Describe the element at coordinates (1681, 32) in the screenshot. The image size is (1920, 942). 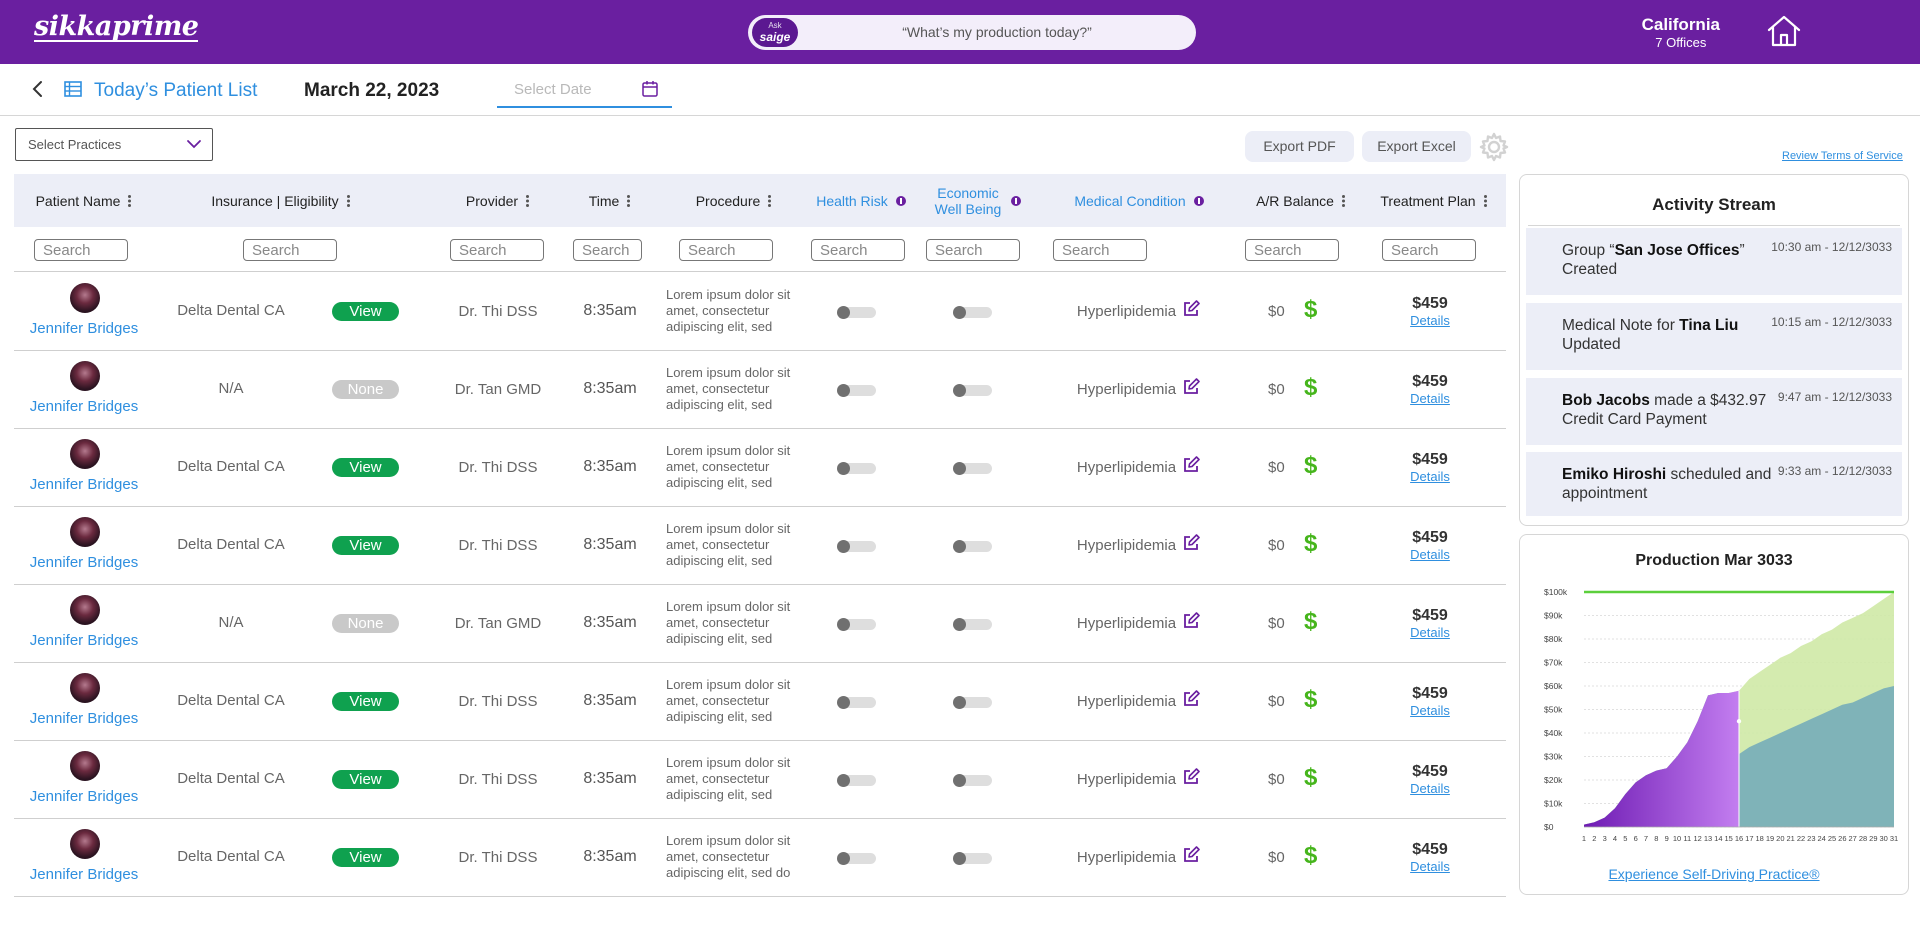
I see `location-selector: California 7 Offices` at that location.